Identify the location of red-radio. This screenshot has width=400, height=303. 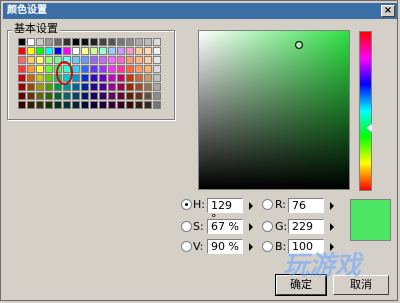
(267, 204).